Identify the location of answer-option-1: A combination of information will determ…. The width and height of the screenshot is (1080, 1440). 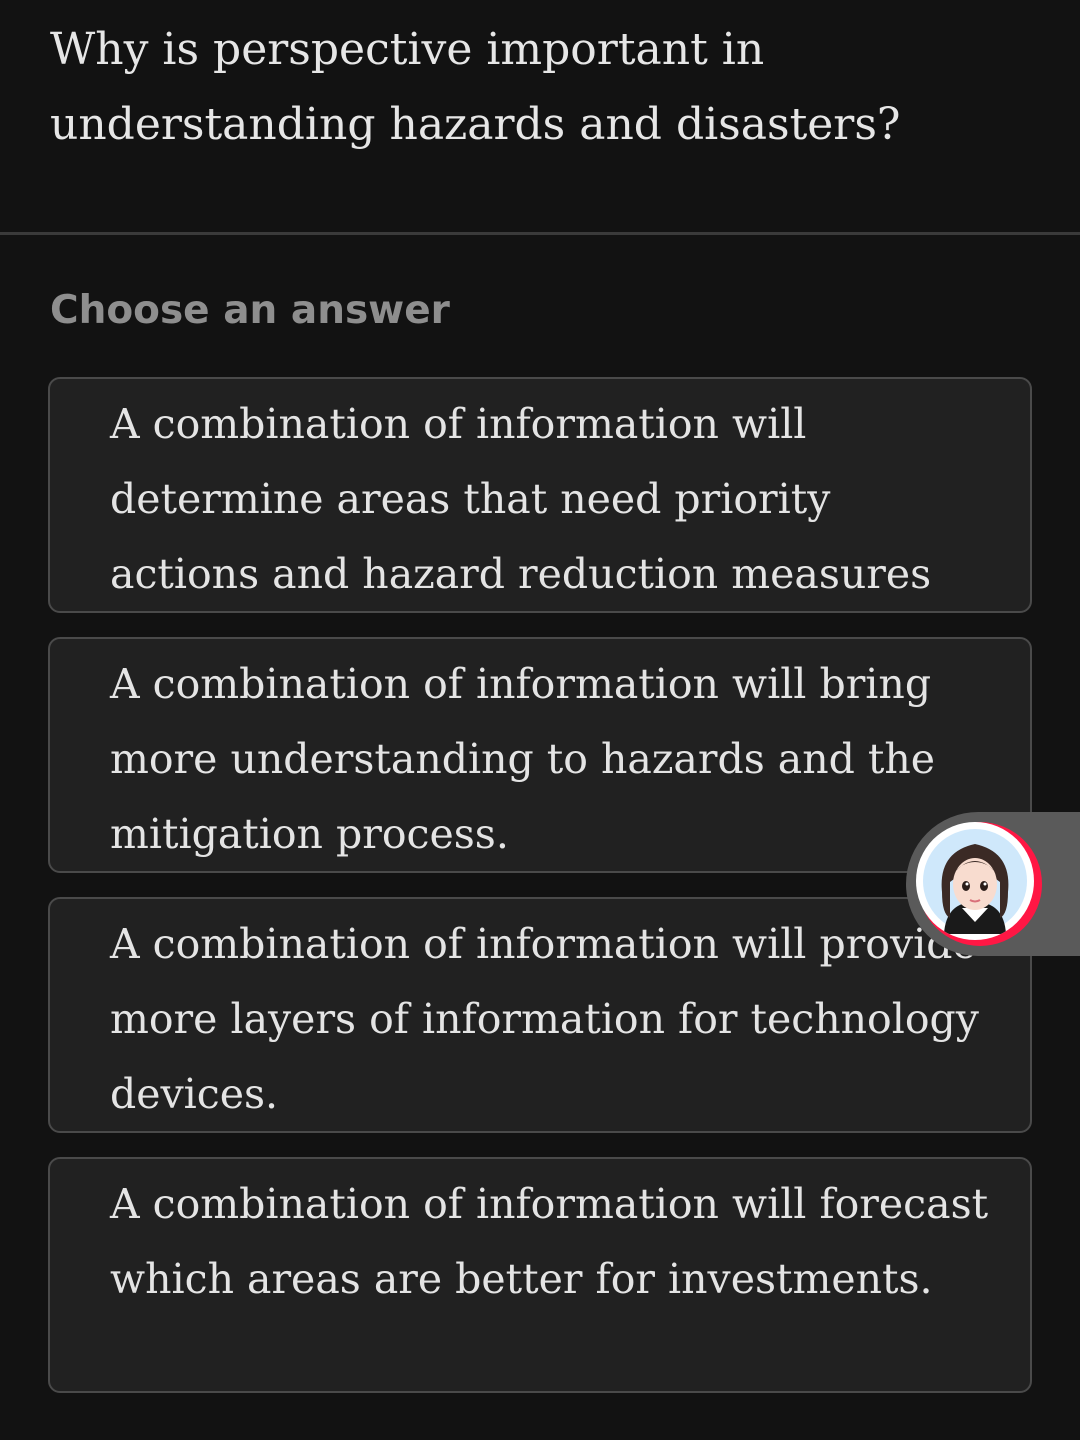
(540, 495).